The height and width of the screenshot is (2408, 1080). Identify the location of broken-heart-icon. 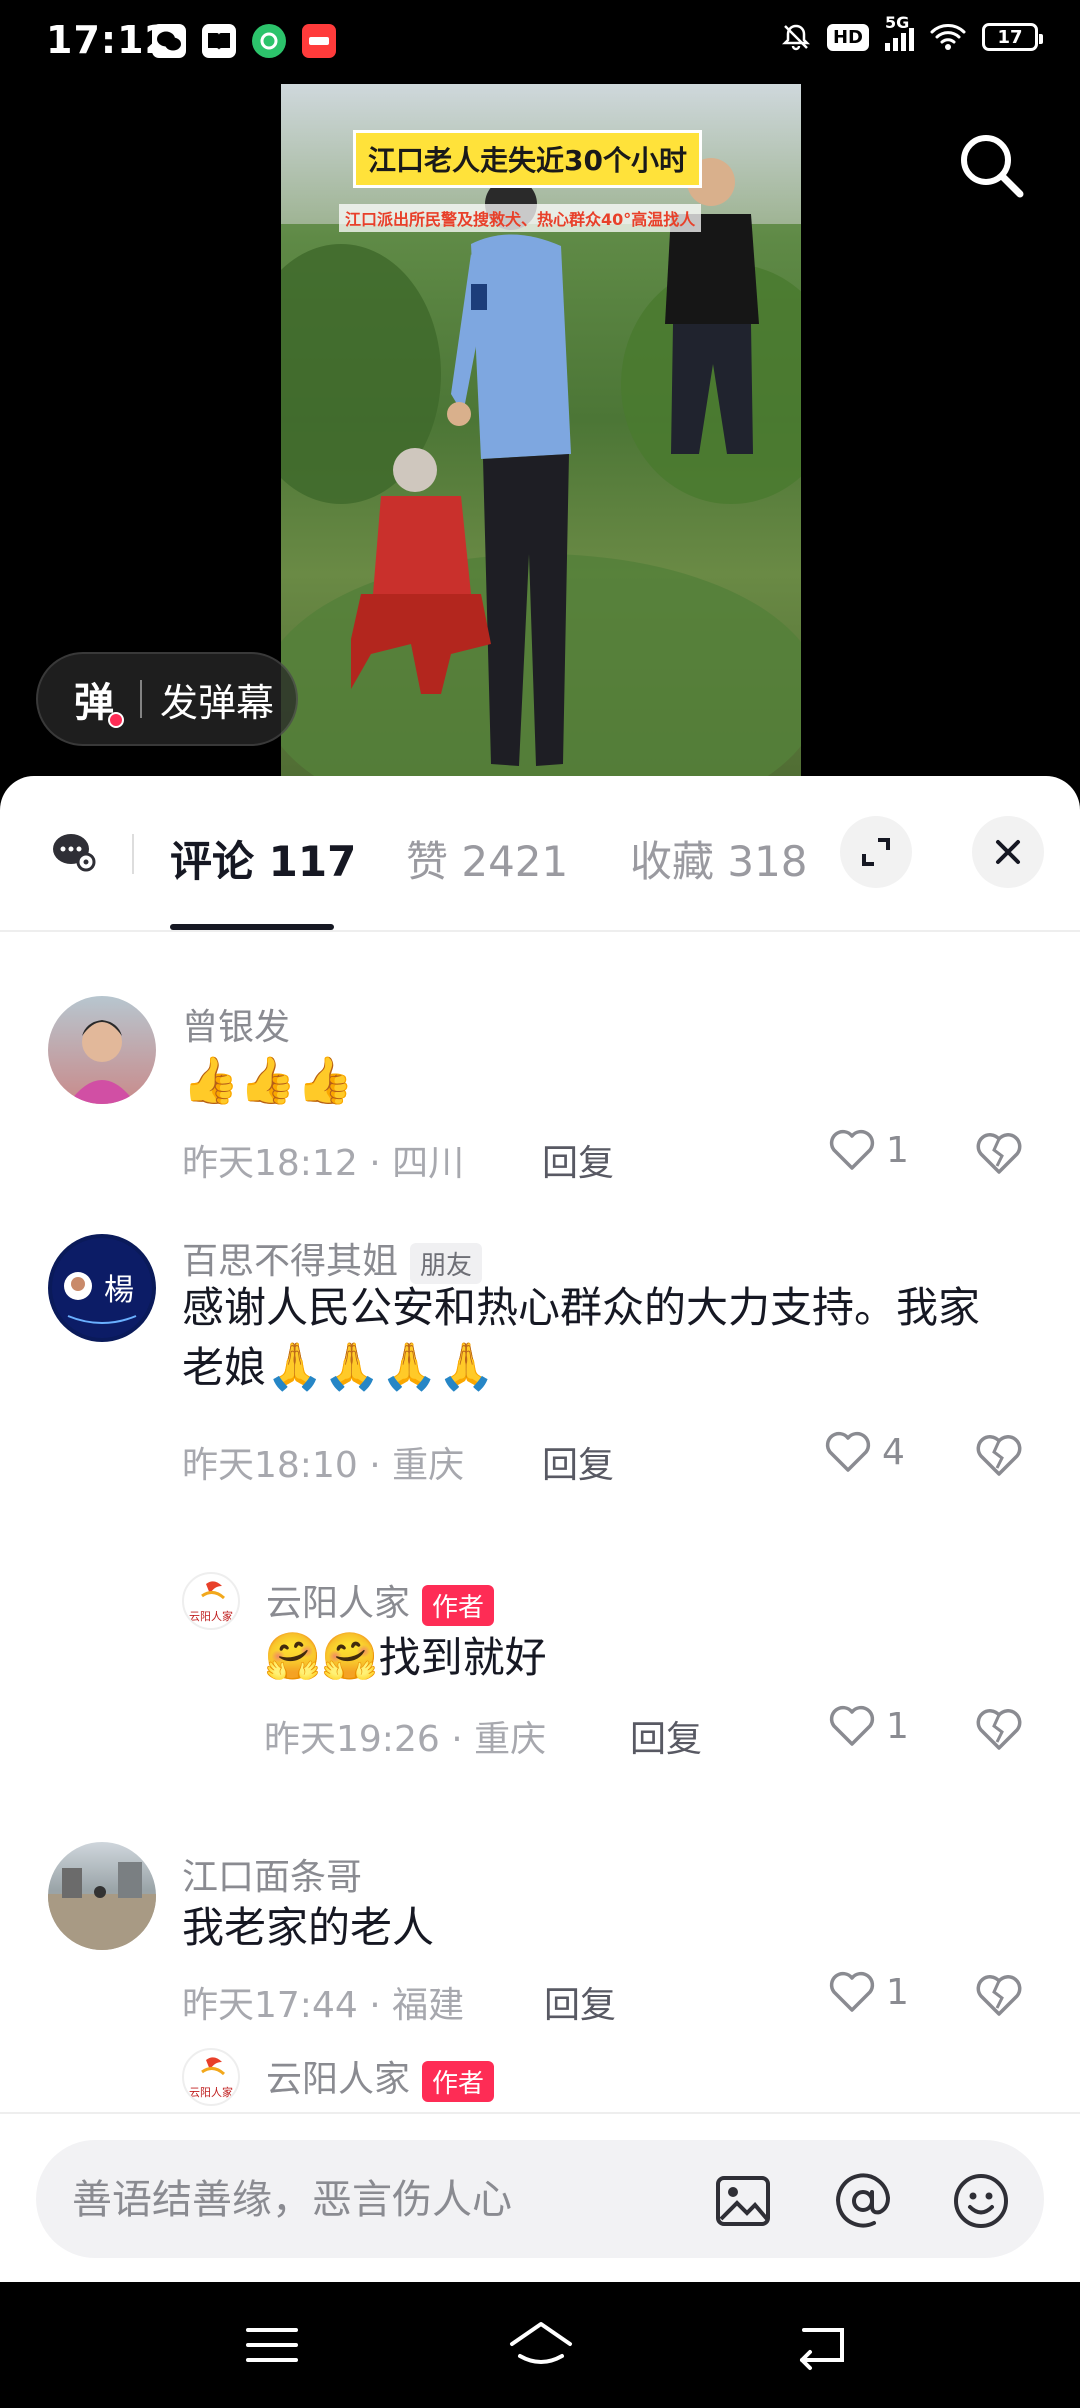
(999, 1455).